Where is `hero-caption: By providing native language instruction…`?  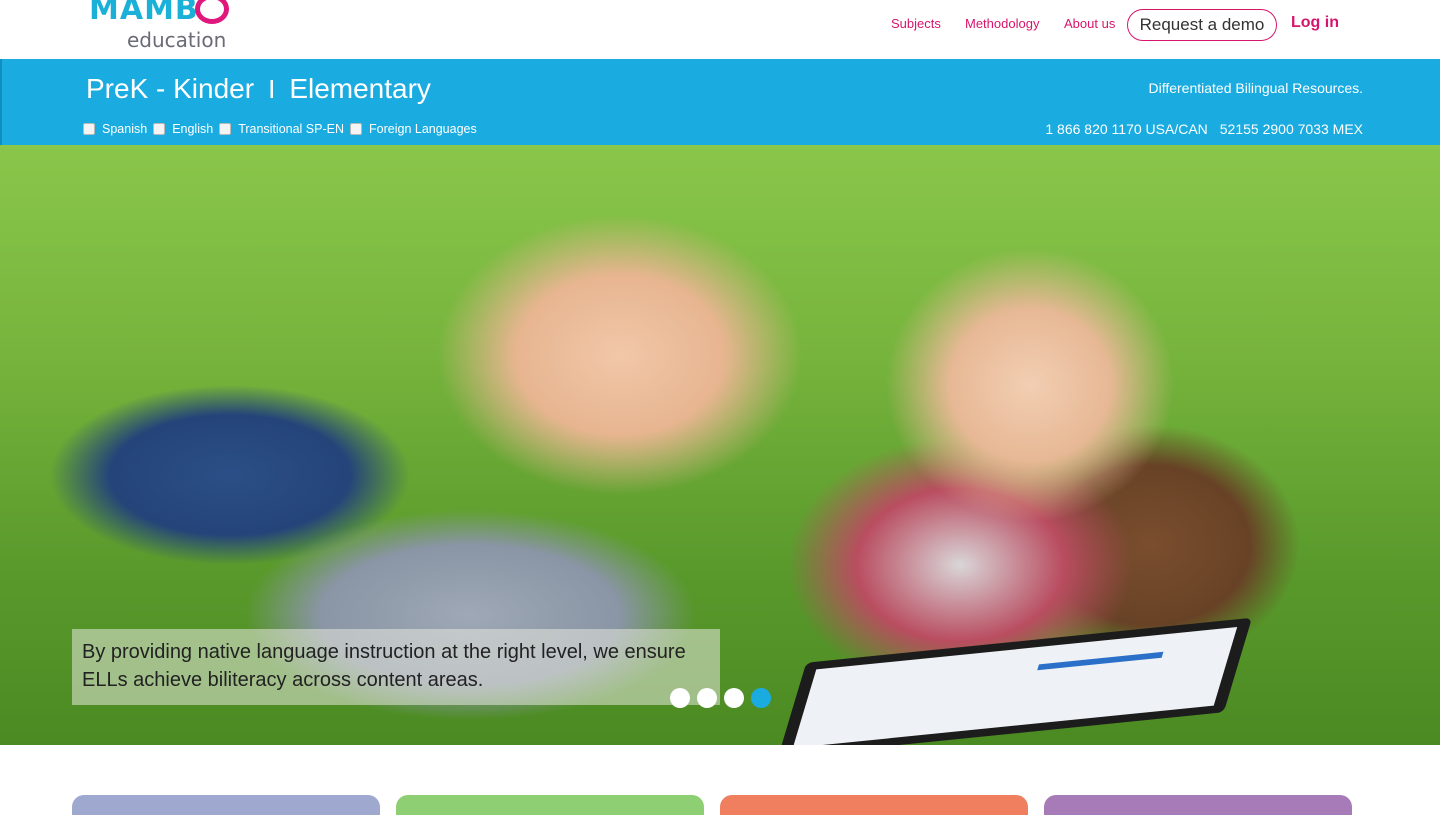 hero-caption: By providing native language instruction… is located at coordinates (396, 667).